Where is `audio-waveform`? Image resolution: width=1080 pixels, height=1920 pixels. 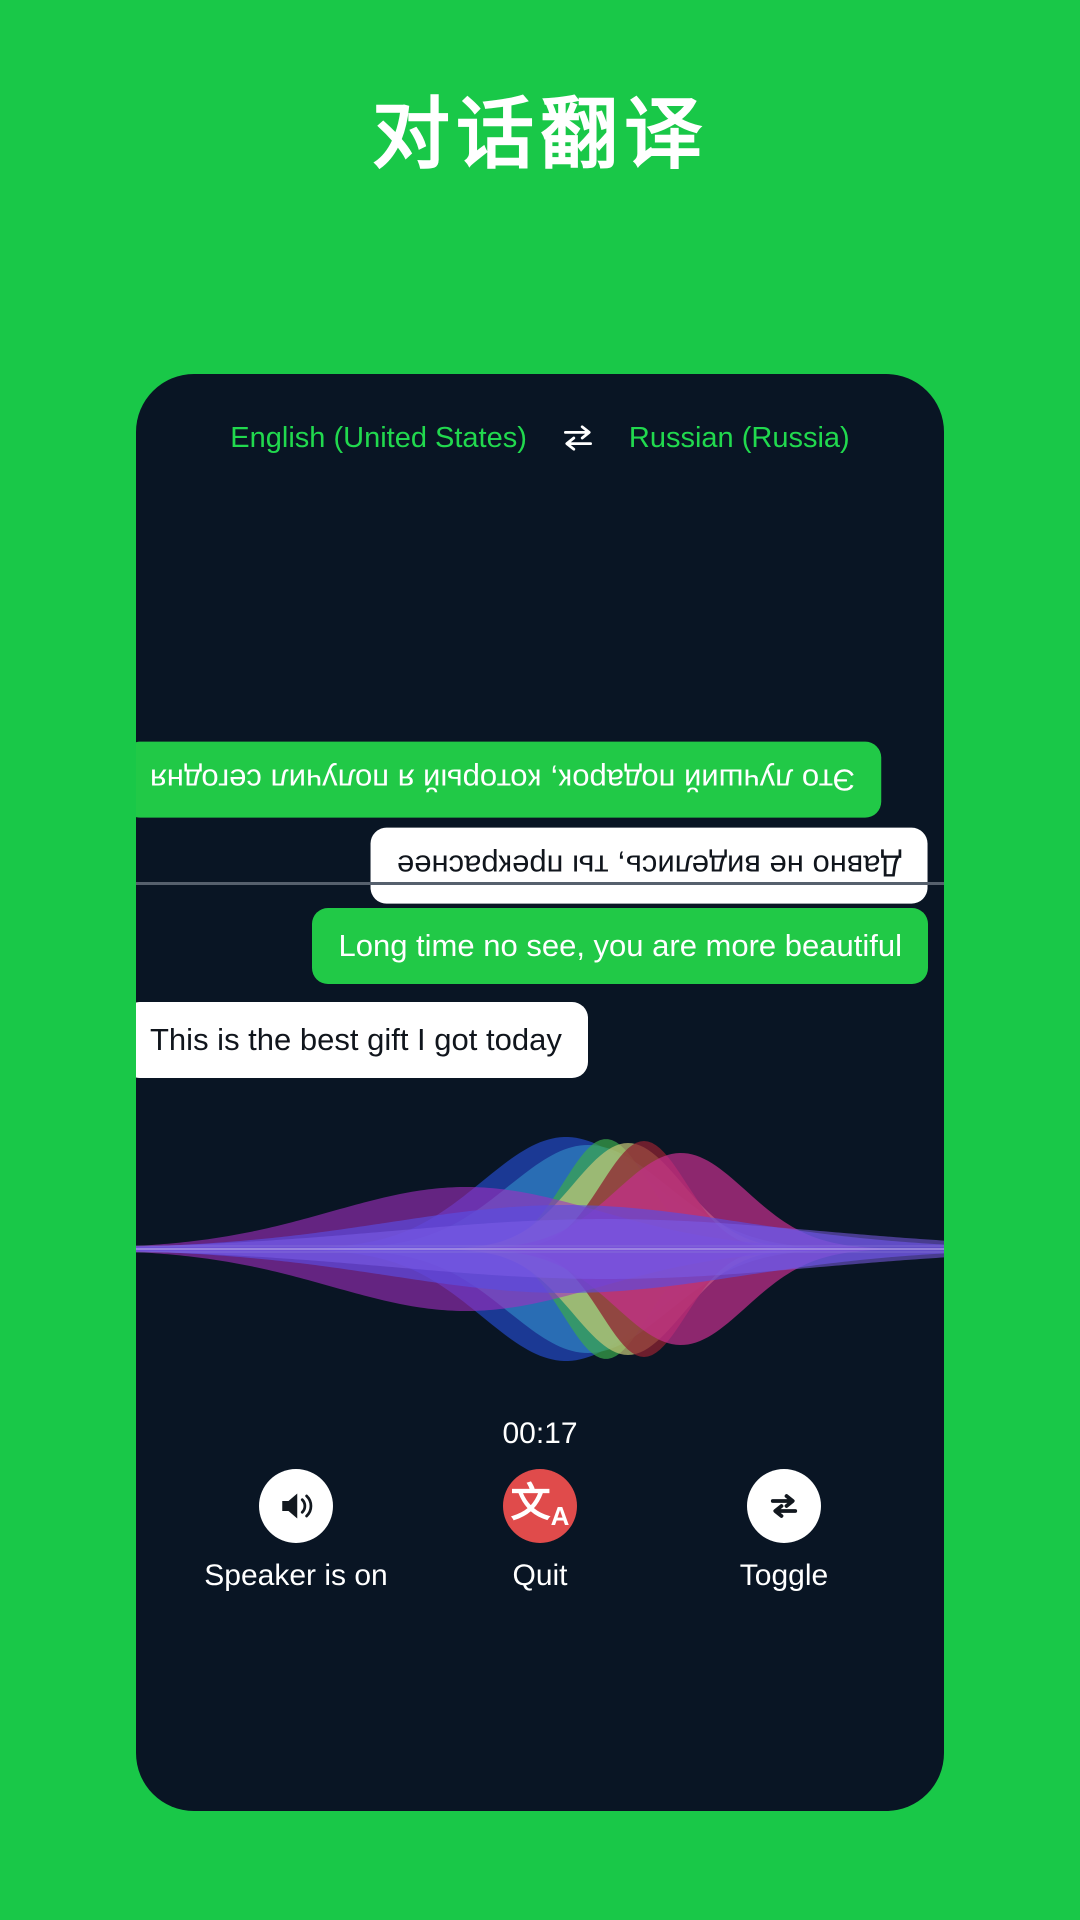
audio-waveform is located at coordinates (540, 1249).